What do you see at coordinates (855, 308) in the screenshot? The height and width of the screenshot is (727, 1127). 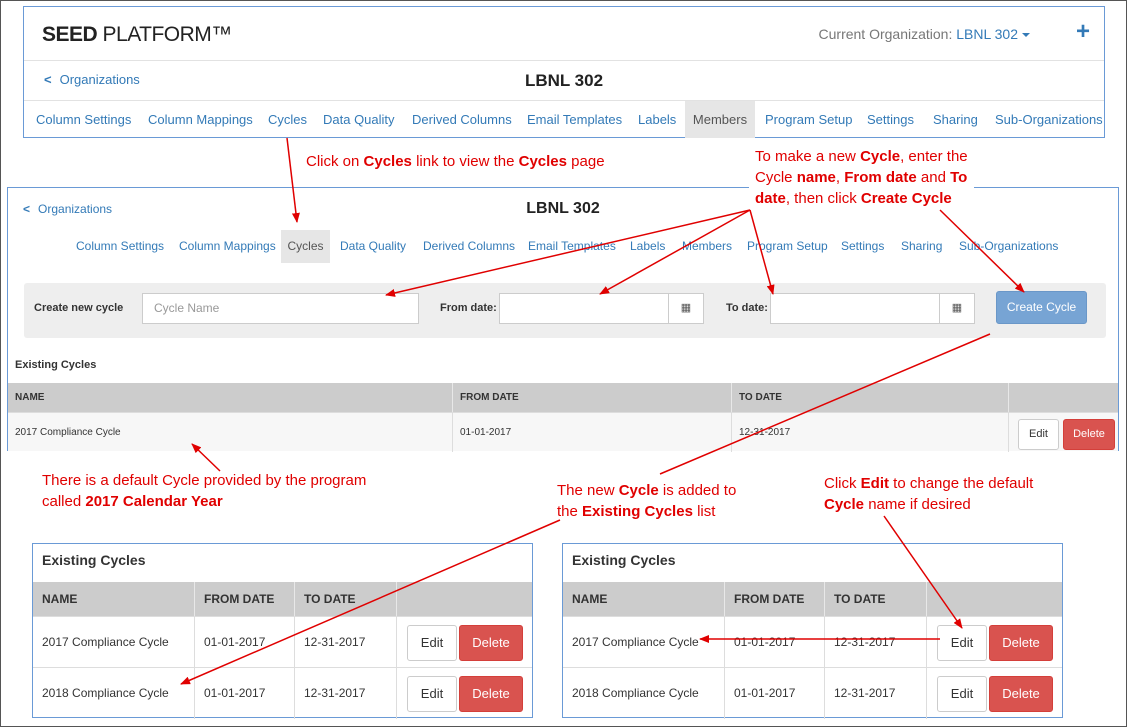 I see `to-date-input` at bounding box center [855, 308].